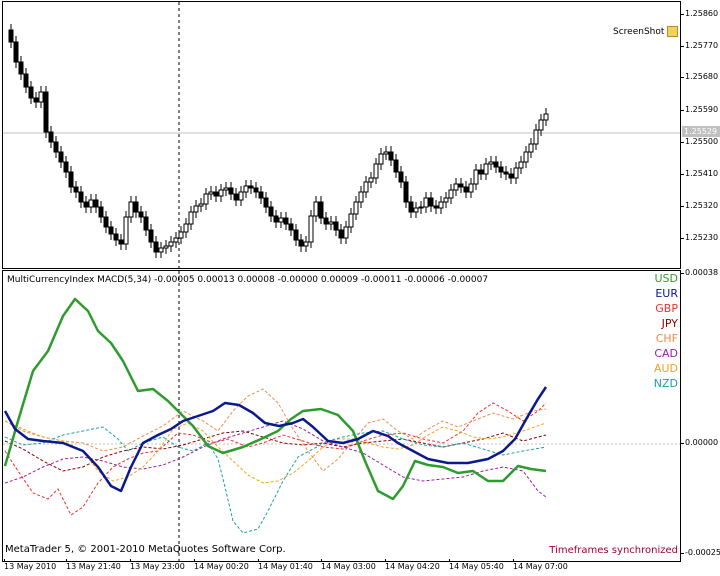  I want to click on sync-status: Timeframes synchronized, so click(613, 550).